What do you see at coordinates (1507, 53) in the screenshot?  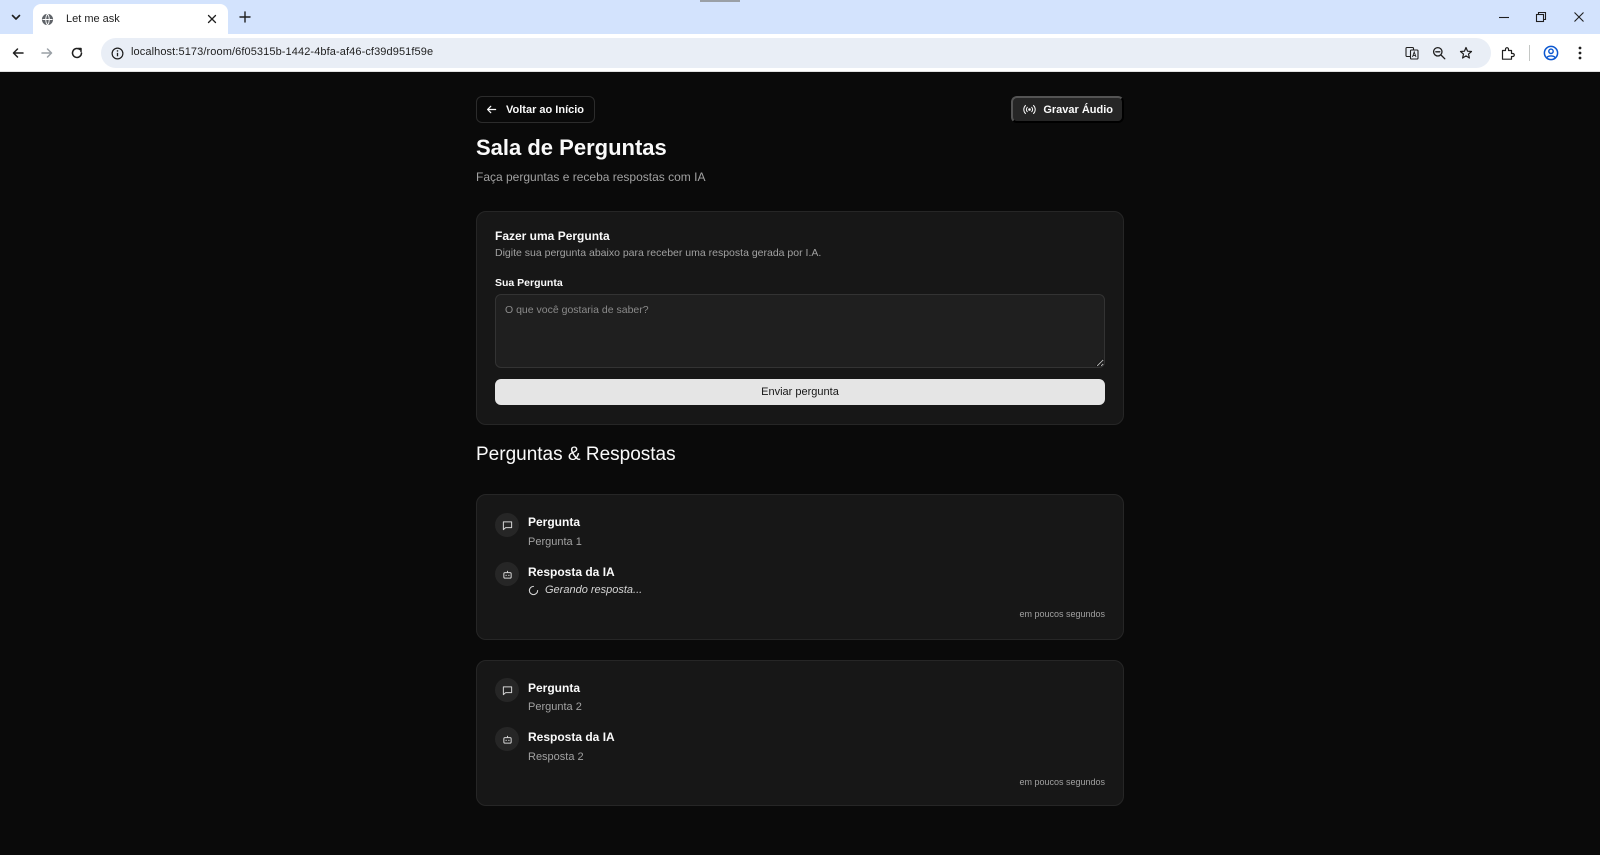 I see `extensions-icon` at bounding box center [1507, 53].